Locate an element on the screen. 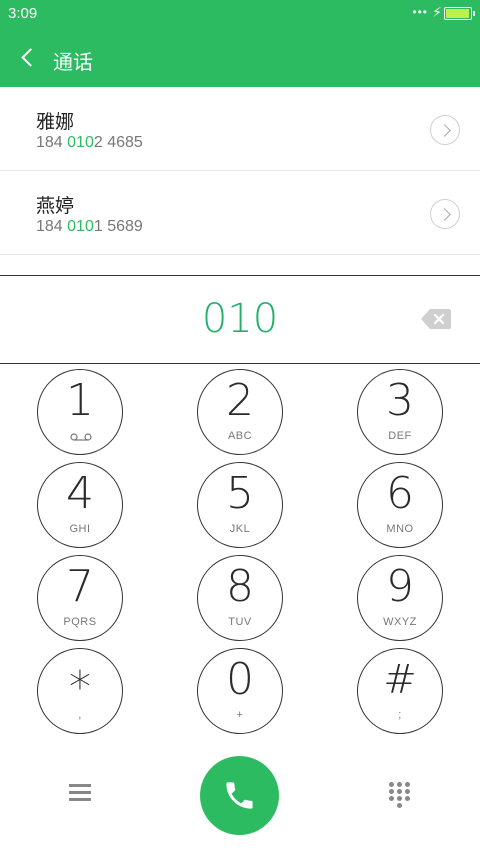 This screenshot has height=853, width=480. key-2: 2 ABC is located at coordinates (240, 412).